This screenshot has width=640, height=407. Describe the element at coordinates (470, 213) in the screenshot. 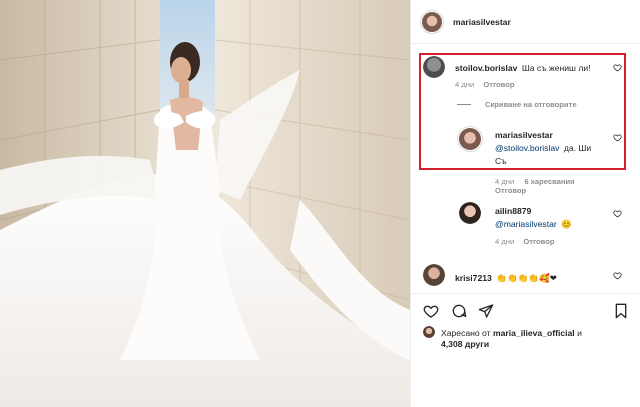

I see `reply2-avatar` at that location.